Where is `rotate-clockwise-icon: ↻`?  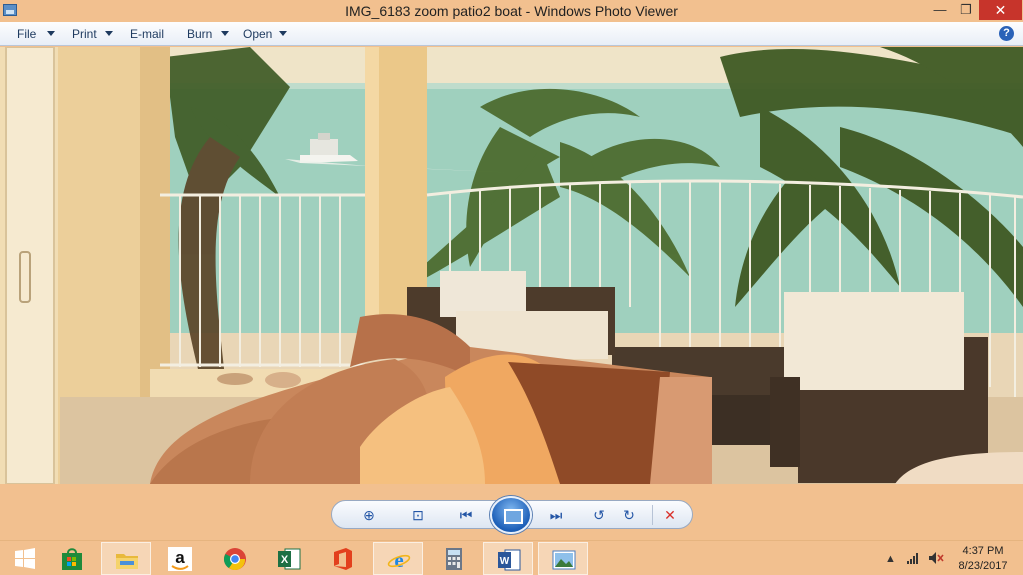 rotate-clockwise-icon: ↻ is located at coordinates (629, 515).